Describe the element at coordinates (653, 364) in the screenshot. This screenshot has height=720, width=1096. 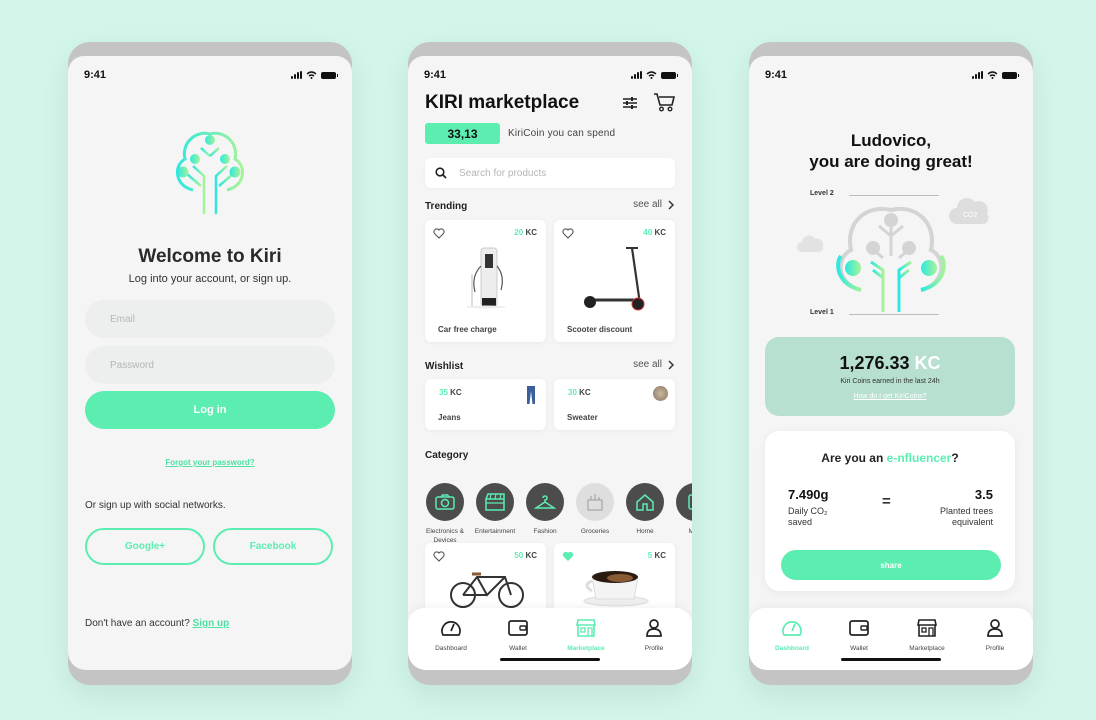
I see `wishlist-see-all: see all` at that location.